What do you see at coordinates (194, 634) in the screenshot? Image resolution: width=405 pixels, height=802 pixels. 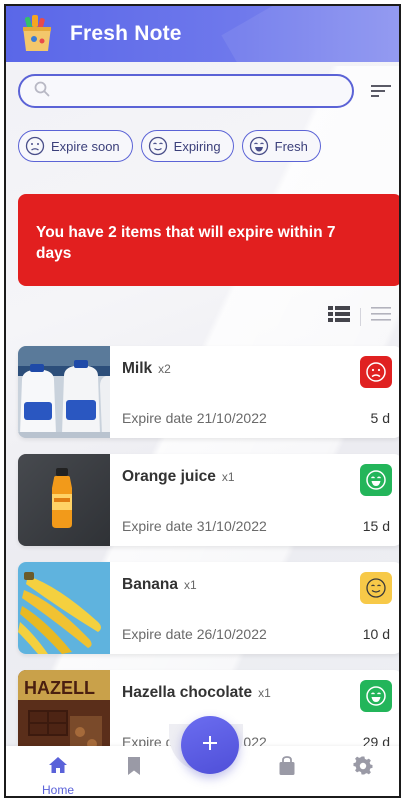 I see `item-expire-date: Expire date 26/10/2022` at bounding box center [194, 634].